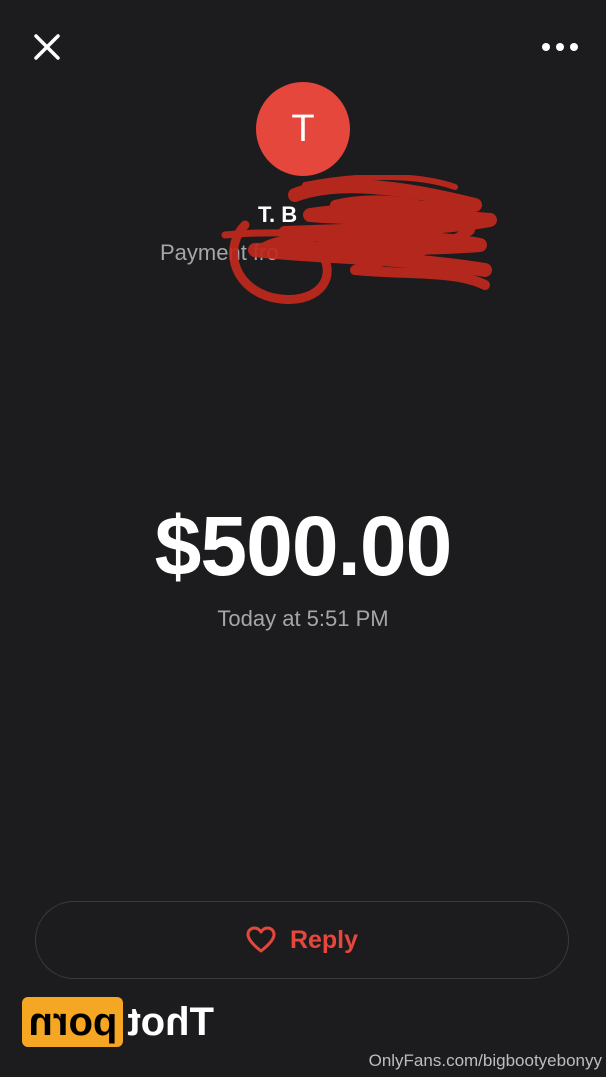 This screenshot has height=1077, width=606. I want to click on heart-icon, so click(261, 939).